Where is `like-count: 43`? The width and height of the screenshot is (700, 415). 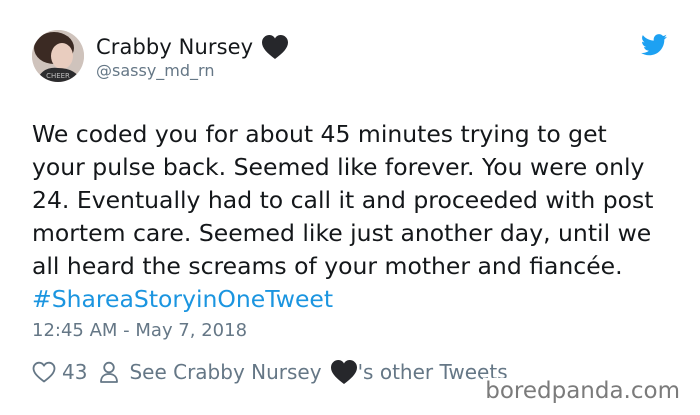 like-count: 43 is located at coordinates (74, 372).